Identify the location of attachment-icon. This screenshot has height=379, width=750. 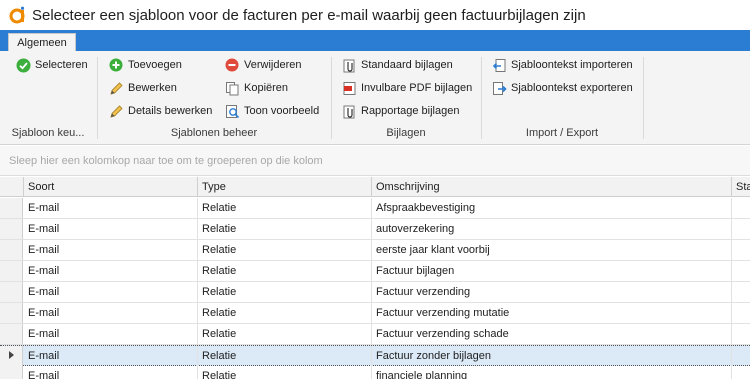
(349, 65).